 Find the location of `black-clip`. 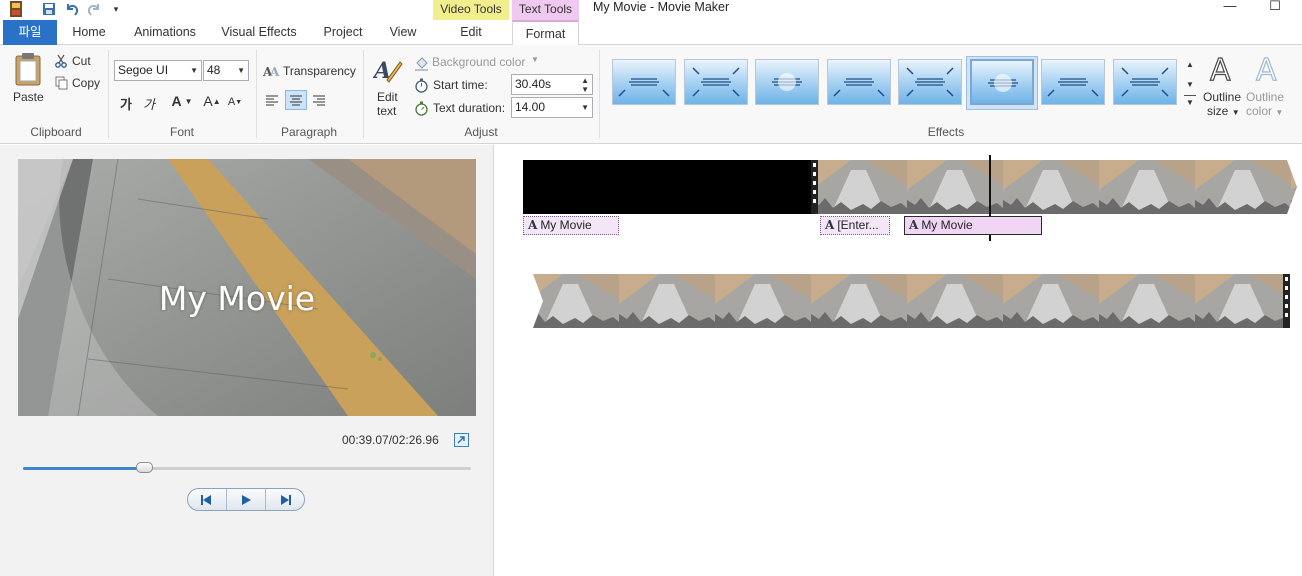

black-clip is located at coordinates (667, 187).